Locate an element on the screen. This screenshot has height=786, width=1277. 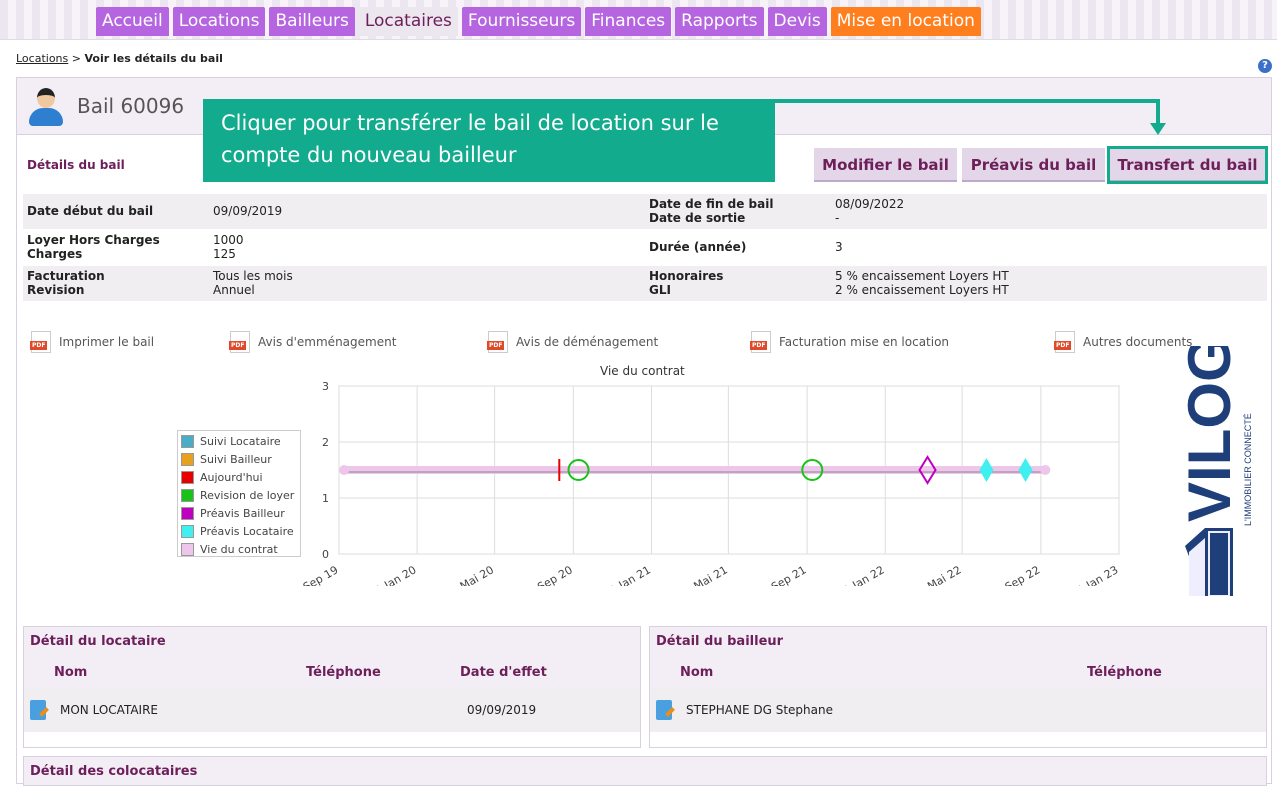
notice-lease-button: Préavis du bail is located at coordinates (1033, 165).